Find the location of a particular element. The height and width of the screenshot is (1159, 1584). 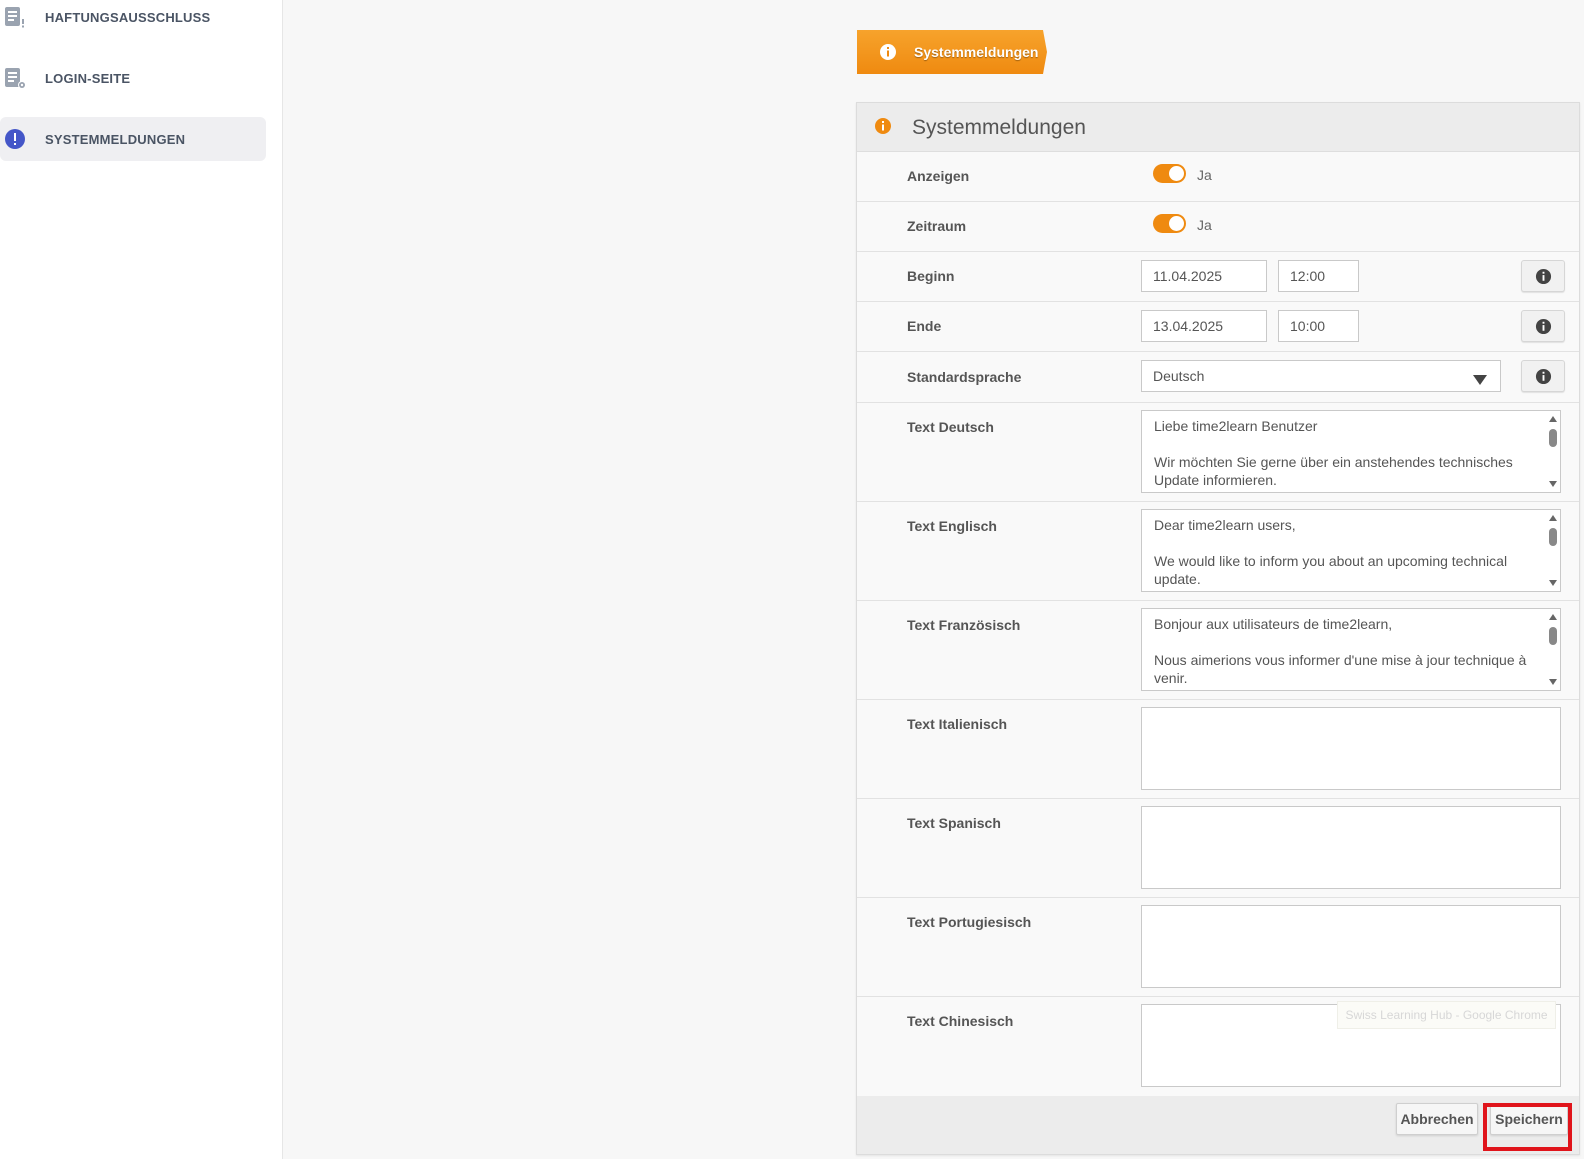

field-label: Anzeigen is located at coordinates (938, 176).